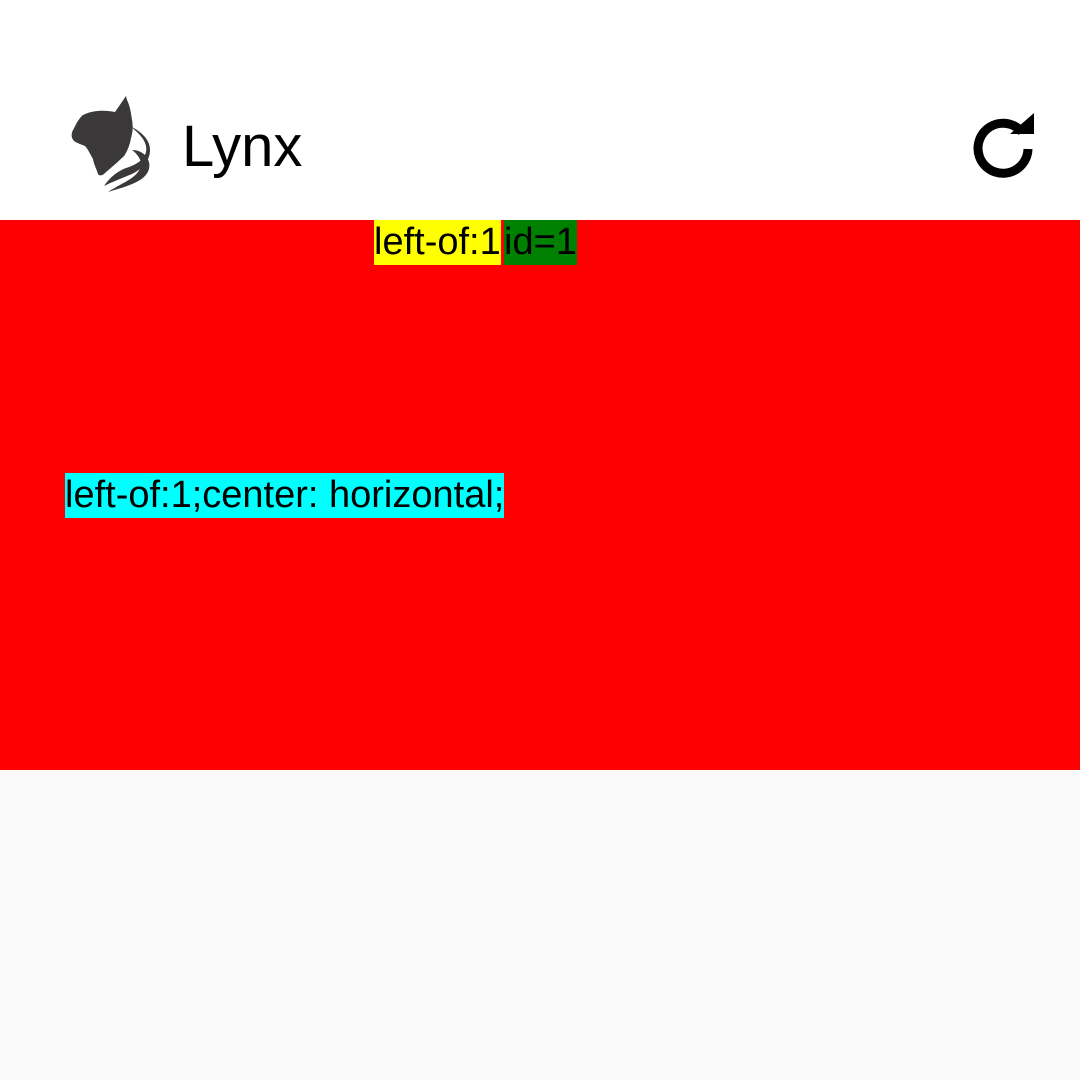 The height and width of the screenshot is (1080, 1080). Describe the element at coordinates (1003, 145) in the screenshot. I see `refresh-icon` at that location.